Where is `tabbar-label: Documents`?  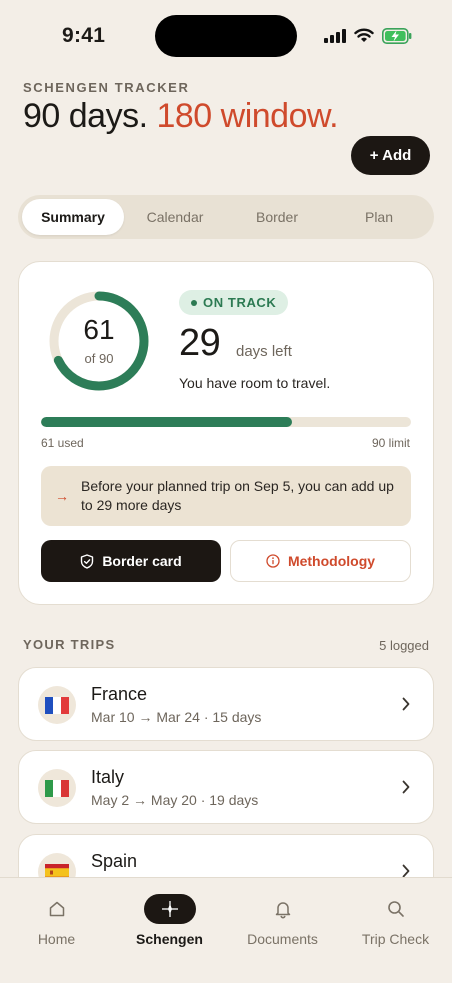 tabbar-label: Documents is located at coordinates (282, 939).